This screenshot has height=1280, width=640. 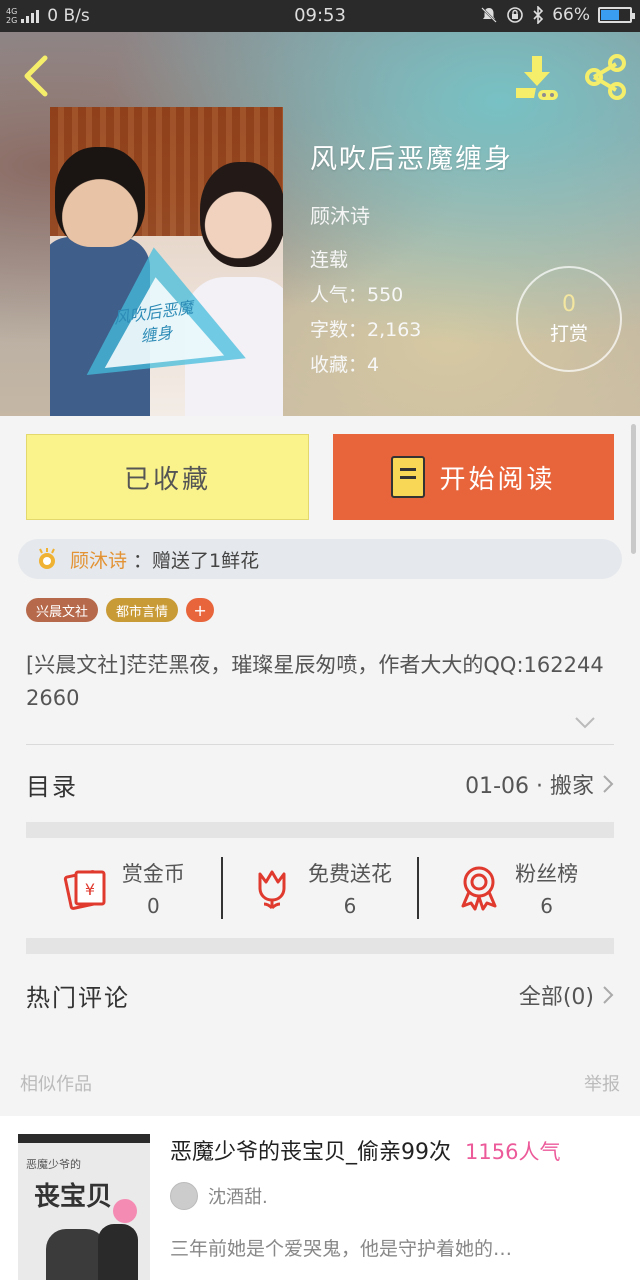 What do you see at coordinates (167, 477) in the screenshot?
I see `collected-button: 已收藏` at bounding box center [167, 477].